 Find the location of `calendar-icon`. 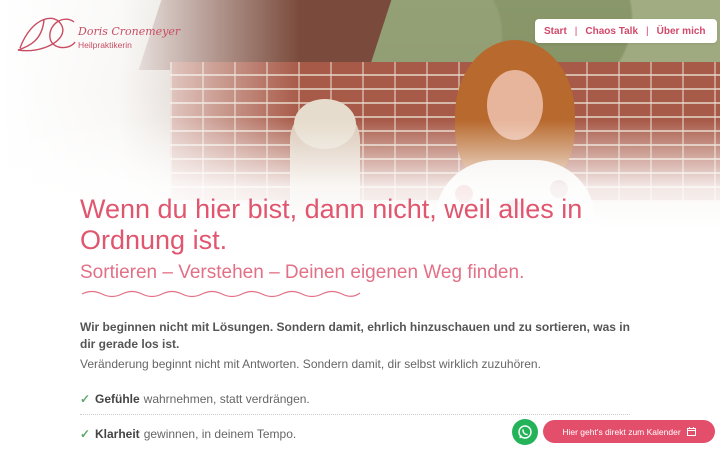

calendar-icon is located at coordinates (691, 431).